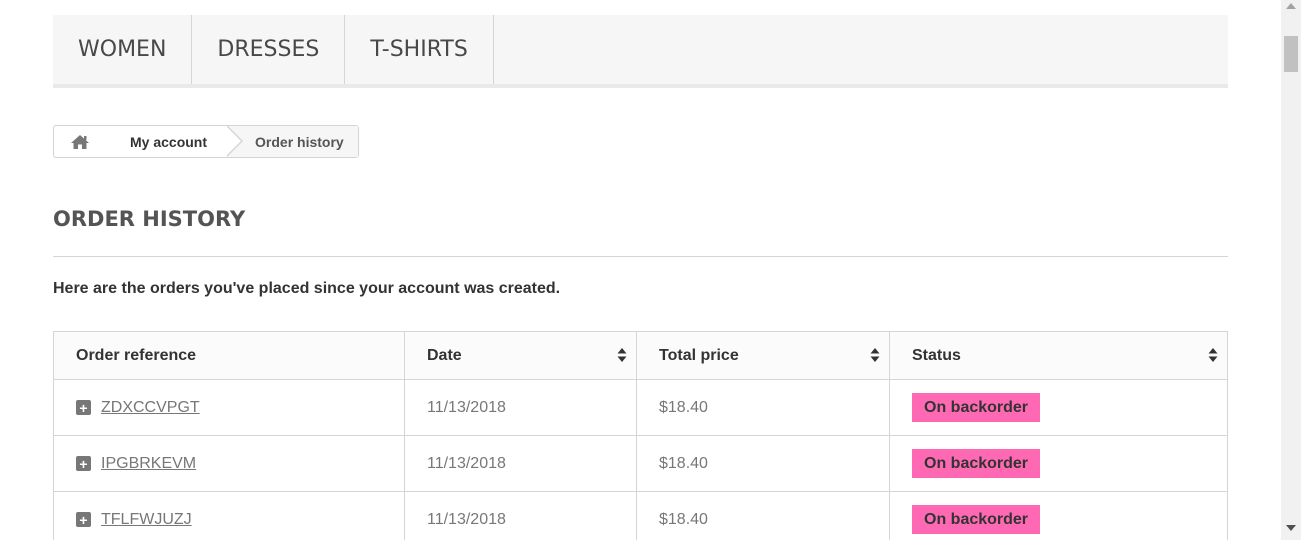 This screenshot has height=540, width=1301. What do you see at coordinates (80, 141) in the screenshot?
I see `home-icon` at bounding box center [80, 141].